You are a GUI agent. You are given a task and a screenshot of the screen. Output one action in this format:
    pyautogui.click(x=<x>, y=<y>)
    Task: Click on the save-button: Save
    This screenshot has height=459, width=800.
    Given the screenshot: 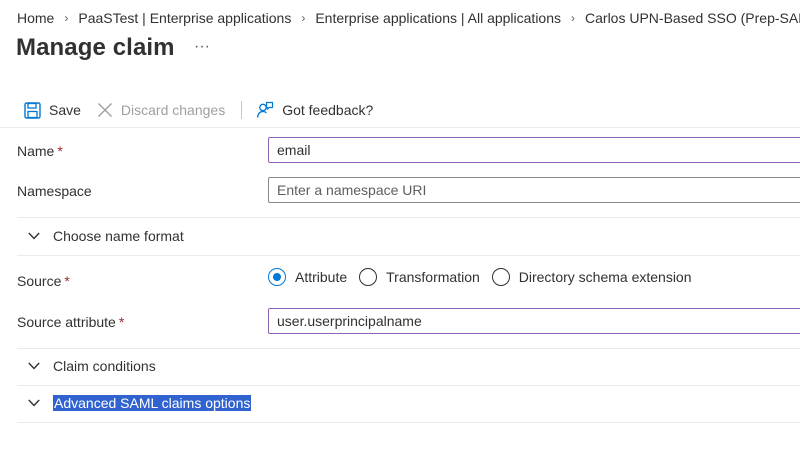 What is the action you would take?
    pyautogui.click(x=52, y=110)
    